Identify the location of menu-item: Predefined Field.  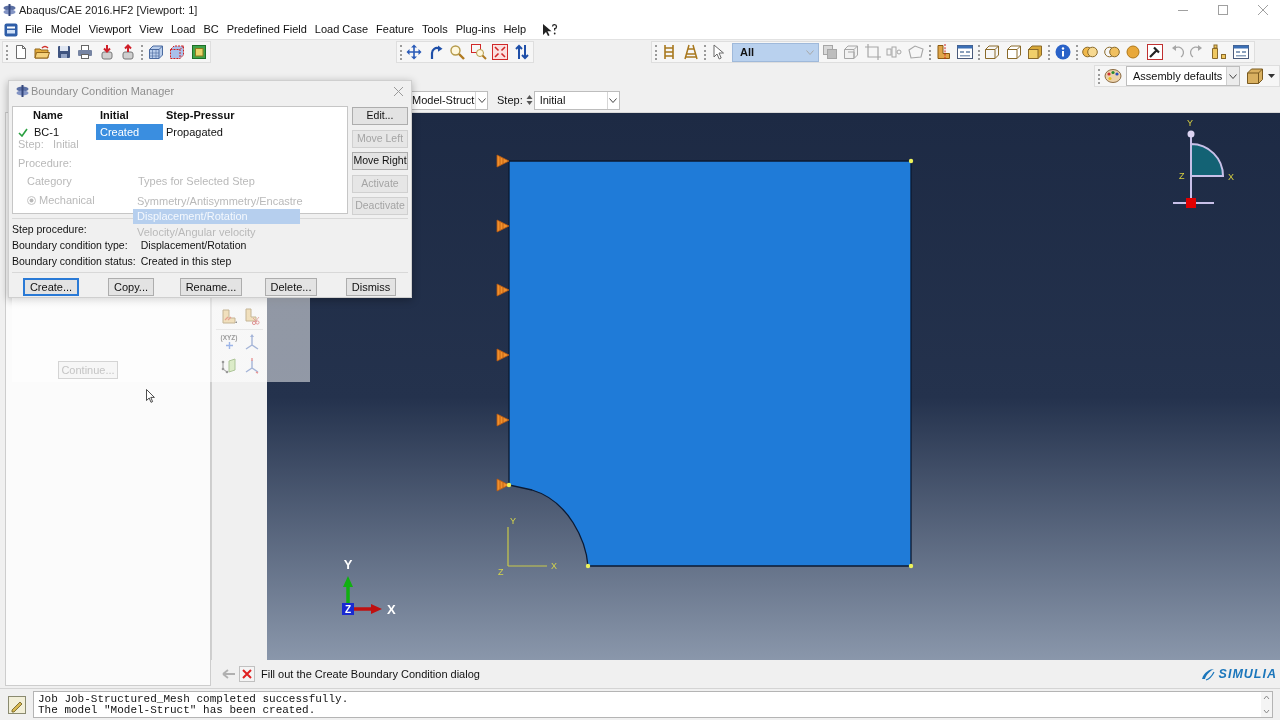
(266, 29).